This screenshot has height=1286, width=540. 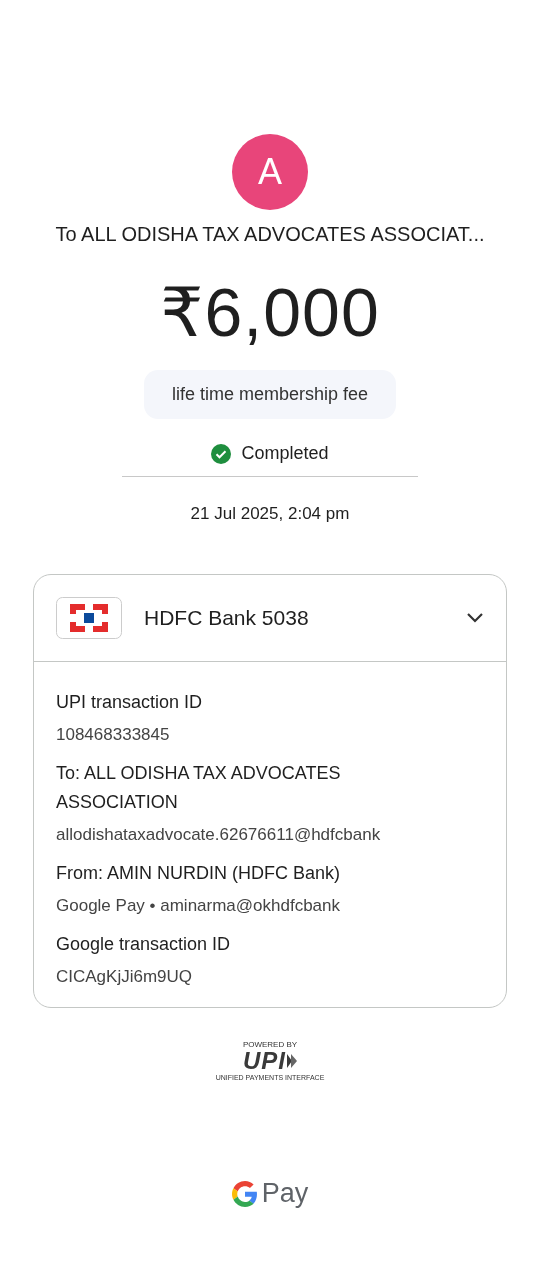 What do you see at coordinates (198, 873) in the screenshot?
I see `detail-label: From: AMIN NURDIN (HDFC Bank)` at bounding box center [198, 873].